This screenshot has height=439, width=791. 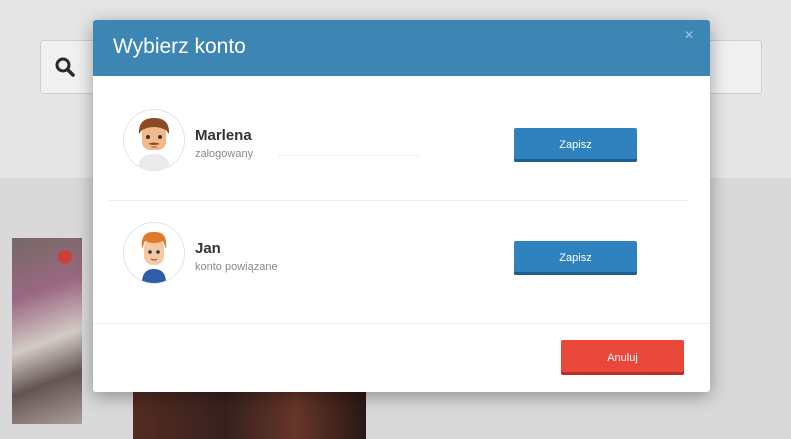 What do you see at coordinates (224, 154) in the screenshot?
I see `account-status: zalogowany` at bounding box center [224, 154].